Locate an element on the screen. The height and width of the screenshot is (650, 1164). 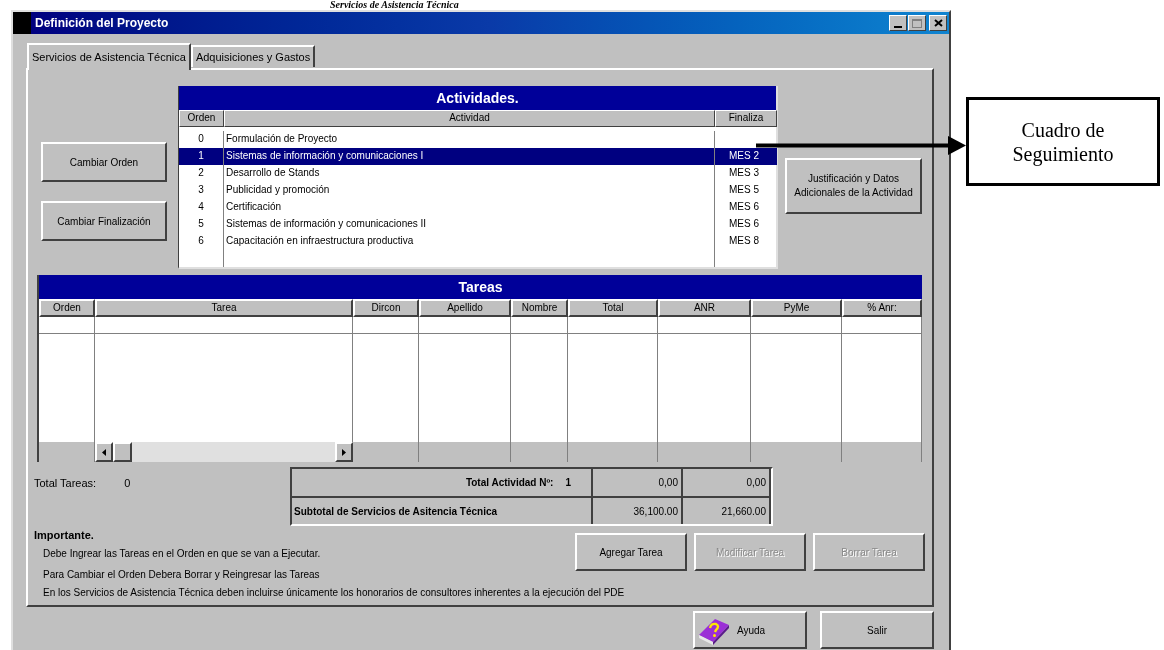
table-cell: MES 5 is located at coordinates (746, 190).